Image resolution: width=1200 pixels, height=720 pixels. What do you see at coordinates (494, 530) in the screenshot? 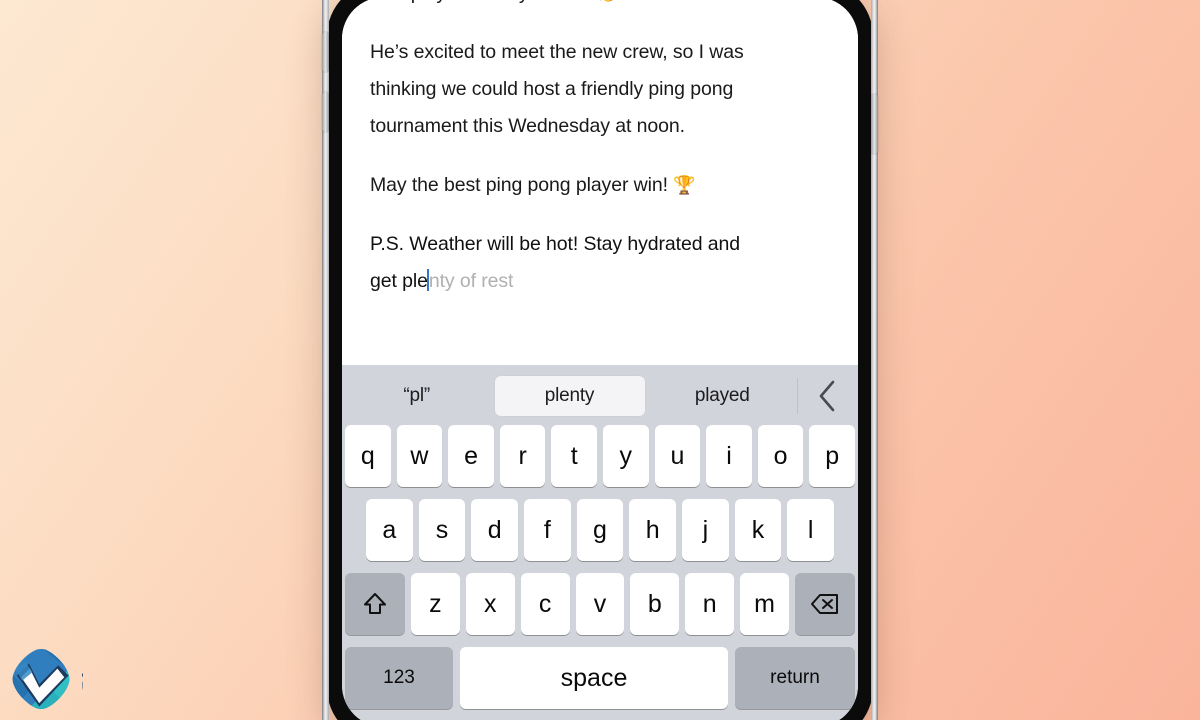
I see `key-d: d` at bounding box center [494, 530].